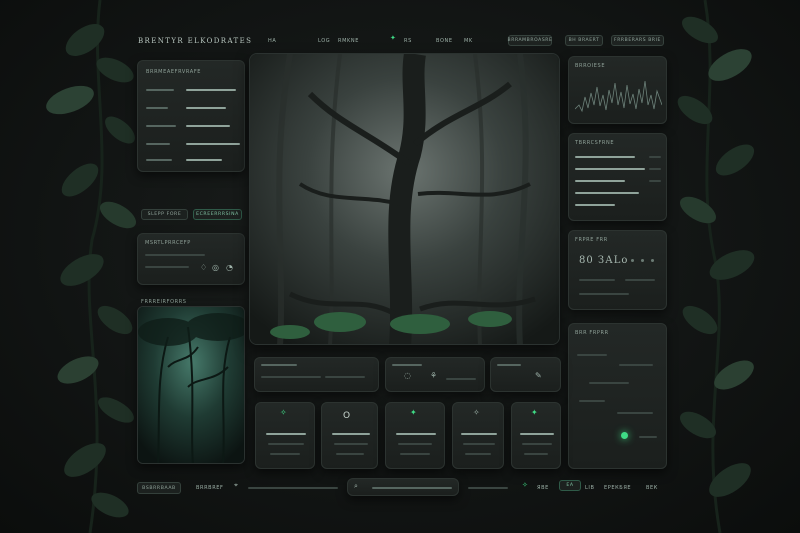 The height and width of the screenshot is (533, 800). What do you see at coordinates (617, 270) in the screenshot?
I see `readout-panel: FRPRE FRR 80 ЗАLо` at bounding box center [617, 270].